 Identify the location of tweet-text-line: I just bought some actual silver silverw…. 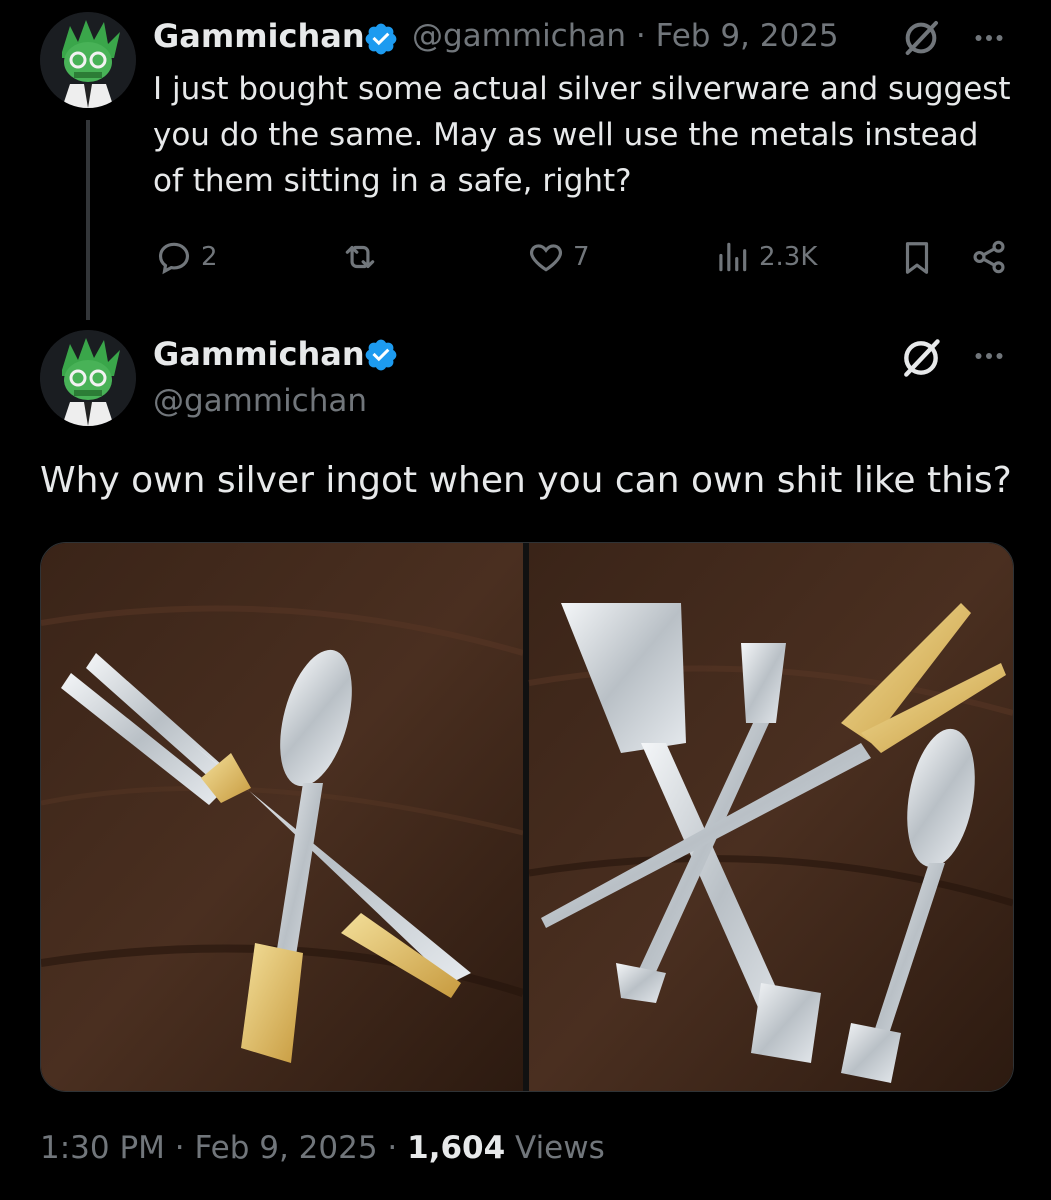
(582, 89).